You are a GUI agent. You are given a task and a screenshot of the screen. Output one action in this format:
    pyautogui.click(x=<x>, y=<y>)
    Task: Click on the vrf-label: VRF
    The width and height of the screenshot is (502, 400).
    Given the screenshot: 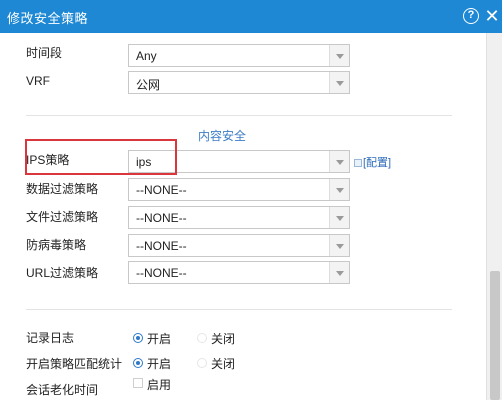 What is the action you would take?
    pyautogui.click(x=38, y=81)
    